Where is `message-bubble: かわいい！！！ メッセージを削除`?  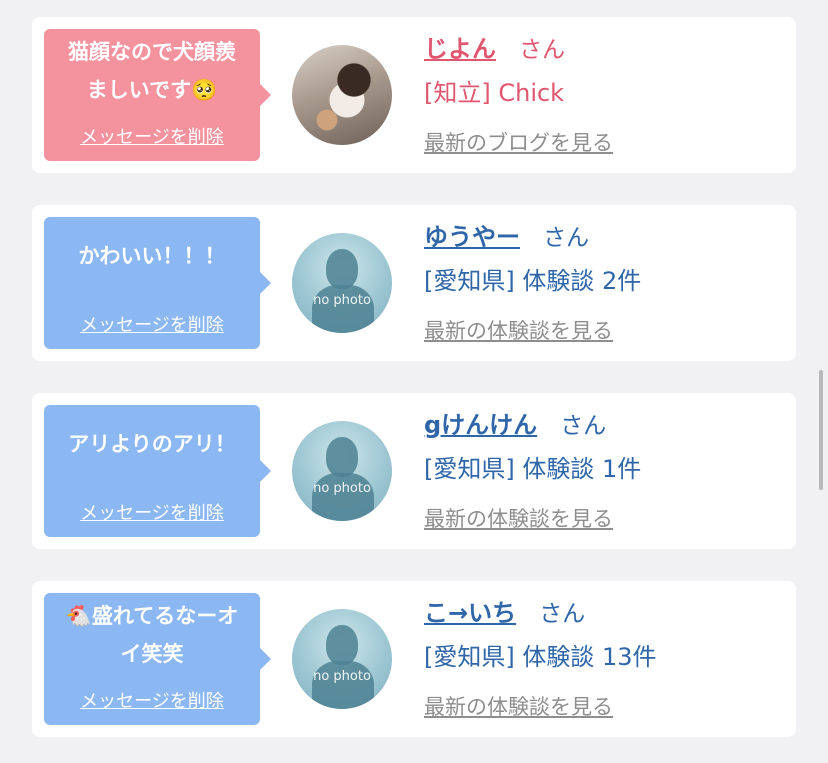
message-bubble: かわいい！！！ メッセージを削除 is located at coordinates (157, 283).